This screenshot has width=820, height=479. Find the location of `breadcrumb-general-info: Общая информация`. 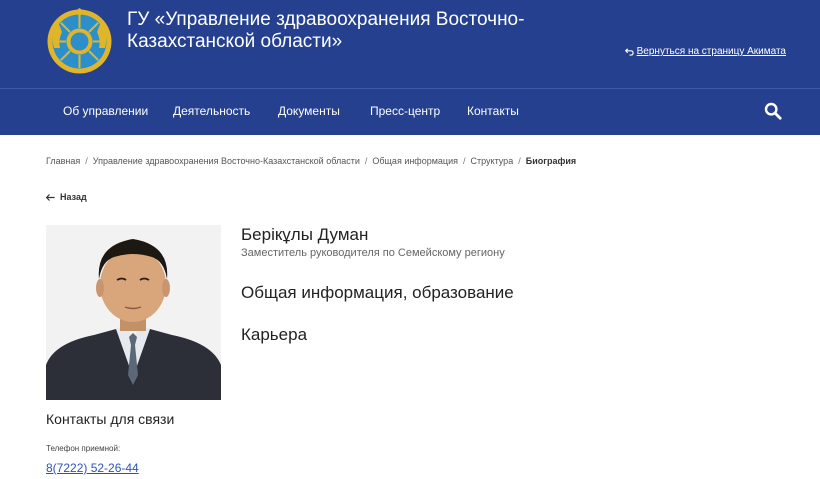

breadcrumb-general-info: Общая информация is located at coordinates (415, 161).